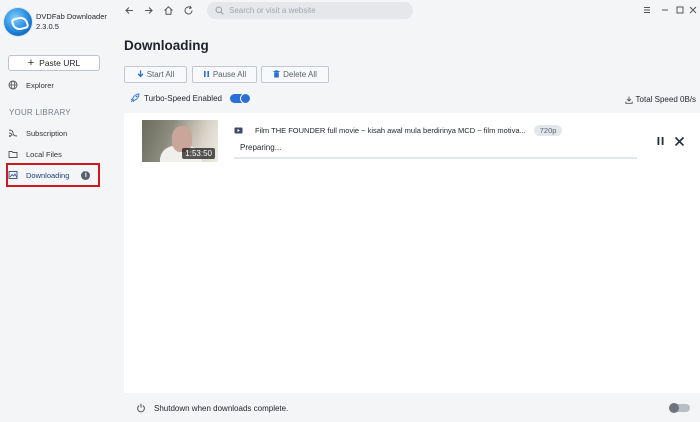 The image size is (700, 422). Describe the element at coordinates (241, 130) in the screenshot. I see `video-file-icon` at that location.